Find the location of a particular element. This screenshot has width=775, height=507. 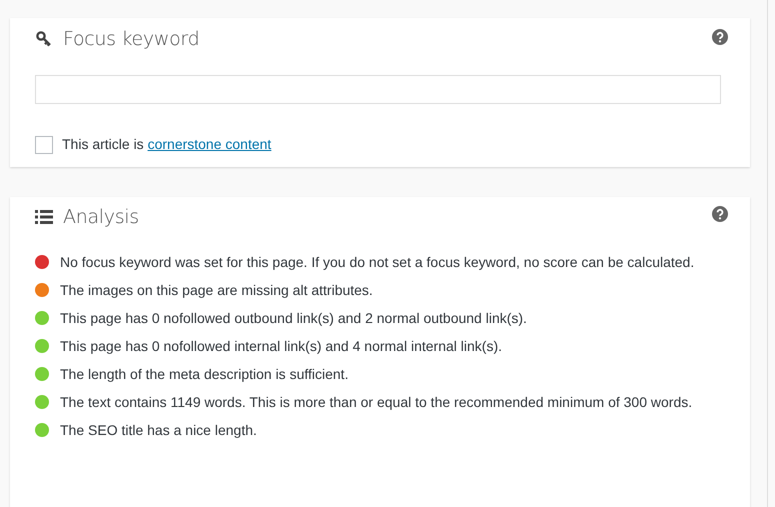

analysis-result: The SEO title has a nice length. is located at coordinates (158, 430).